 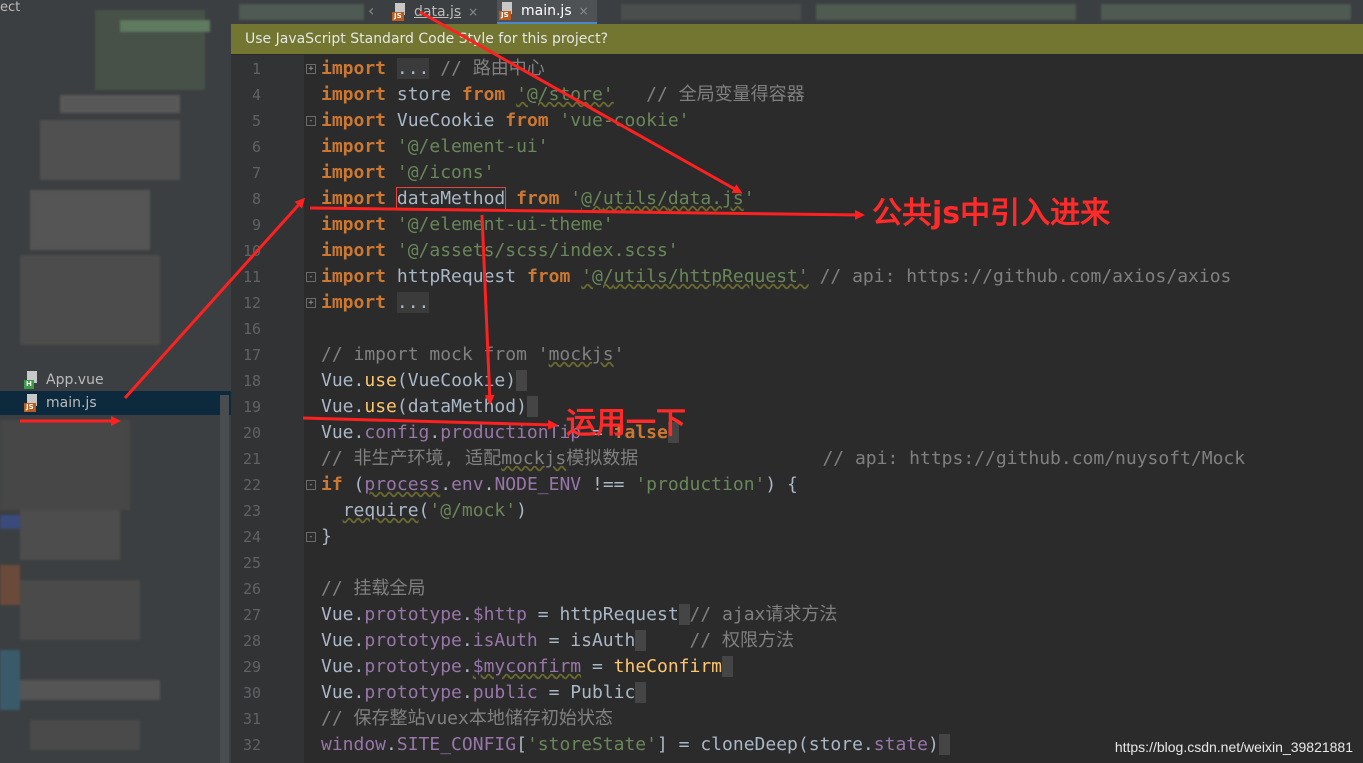 I want to click on code-token: require, so click(x=380, y=510).